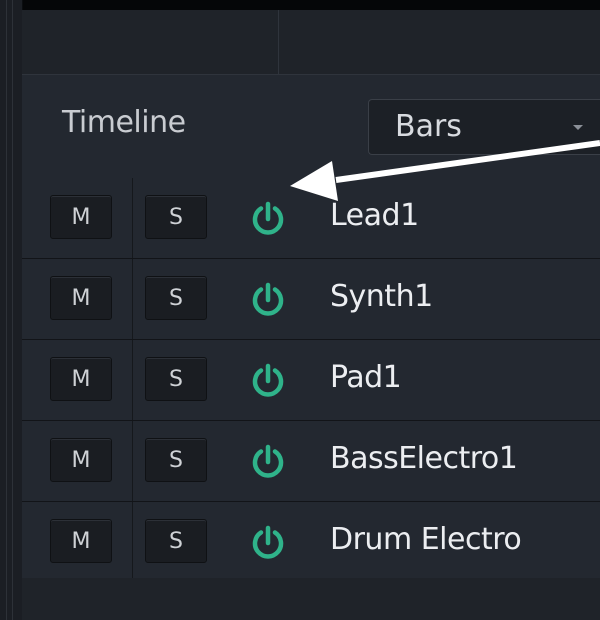 This screenshot has height=620, width=600. What do you see at coordinates (278, 42) in the screenshot?
I see `top-bar-divider` at bounding box center [278, 42].